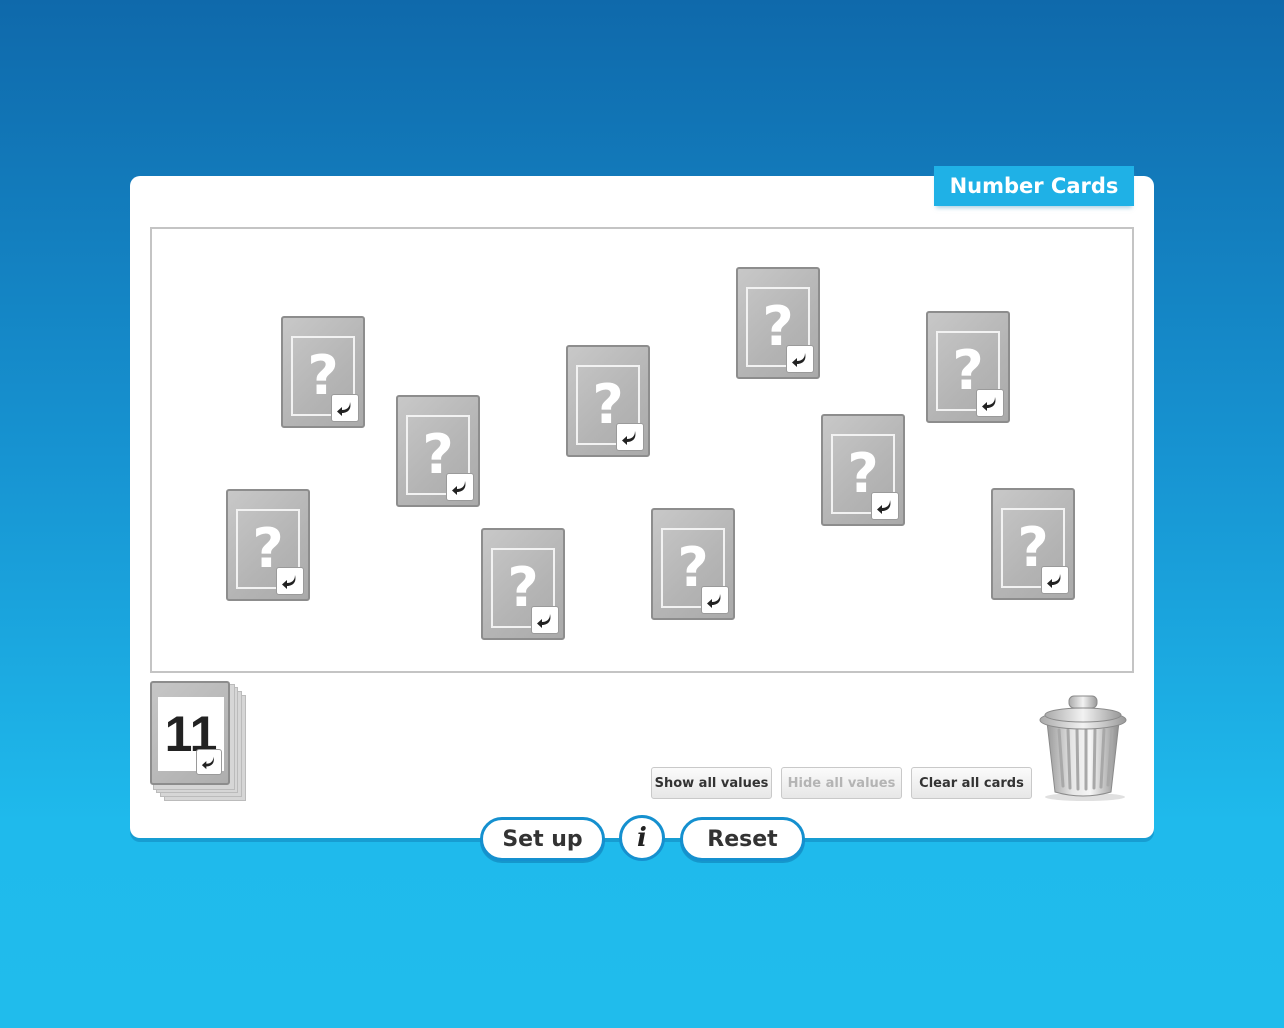 This screenshot has height=1028, width=1284. What do you see at coordinates (190, 733) in the screenshot?
I see `deck-top-card: 11` at bounding box center [190, 733].